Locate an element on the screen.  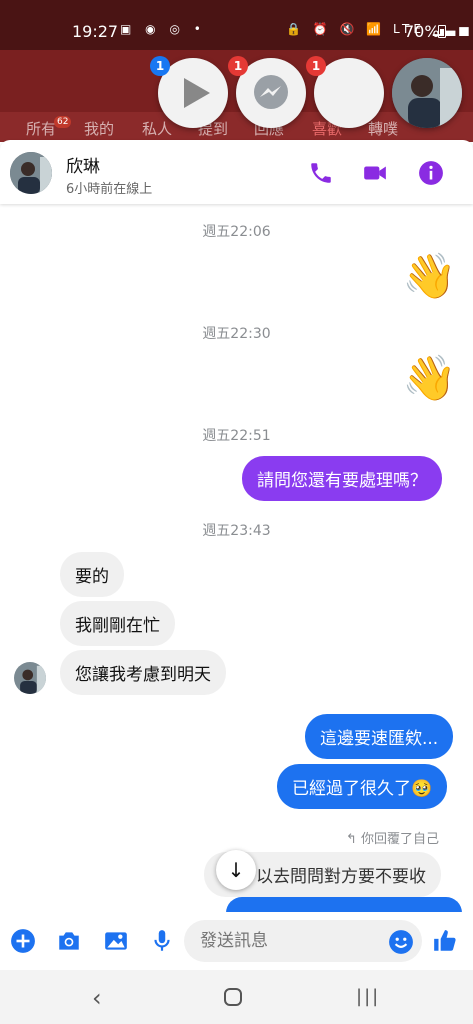
contact-avatar is located at coordinates (31, 173).